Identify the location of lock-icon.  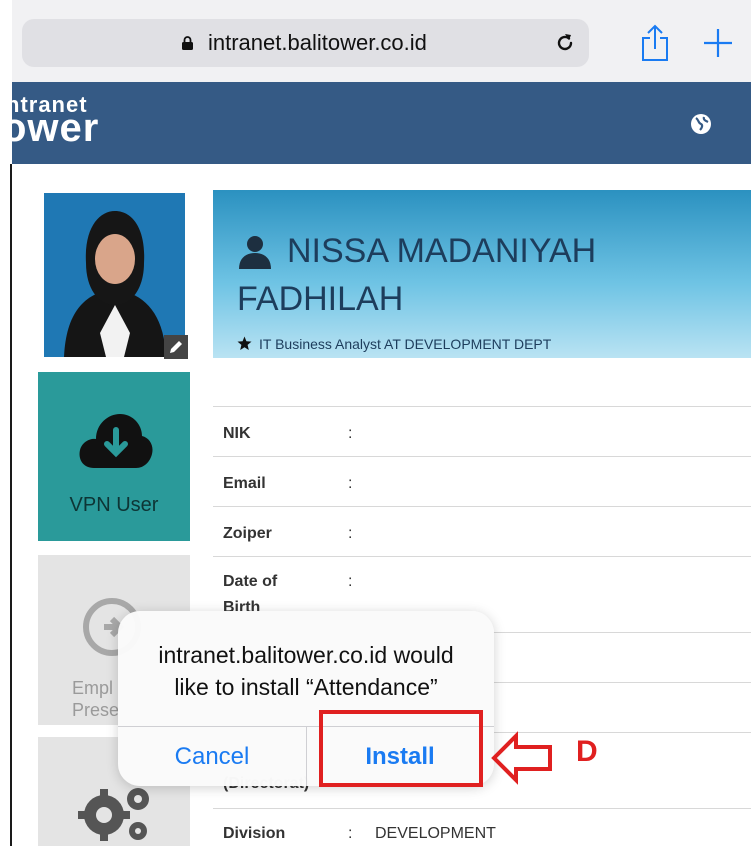
(187, 43).